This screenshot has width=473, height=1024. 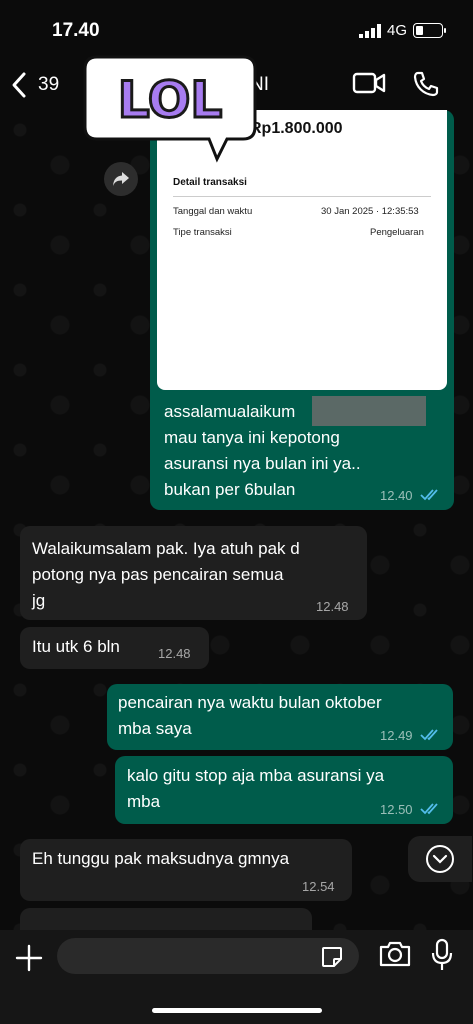 I want to click on plus-icon, so click(x=29, y=958).